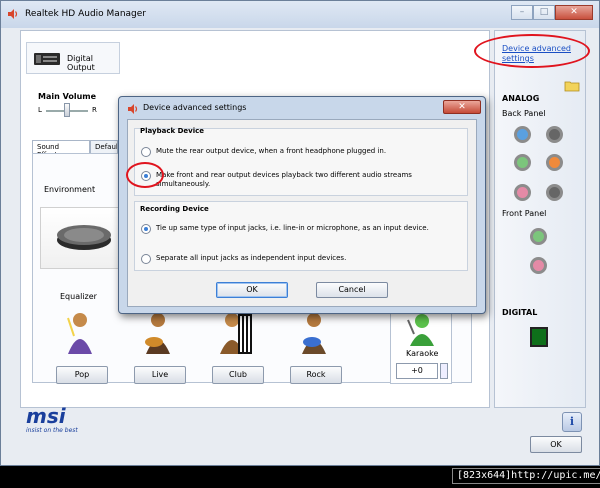 Image resolution: width=600 pixels, height=488 pixels. Describe the element at coordinates (195, 107) in the screenshot. I see `dialog-title: Device advanced settings` at that location.